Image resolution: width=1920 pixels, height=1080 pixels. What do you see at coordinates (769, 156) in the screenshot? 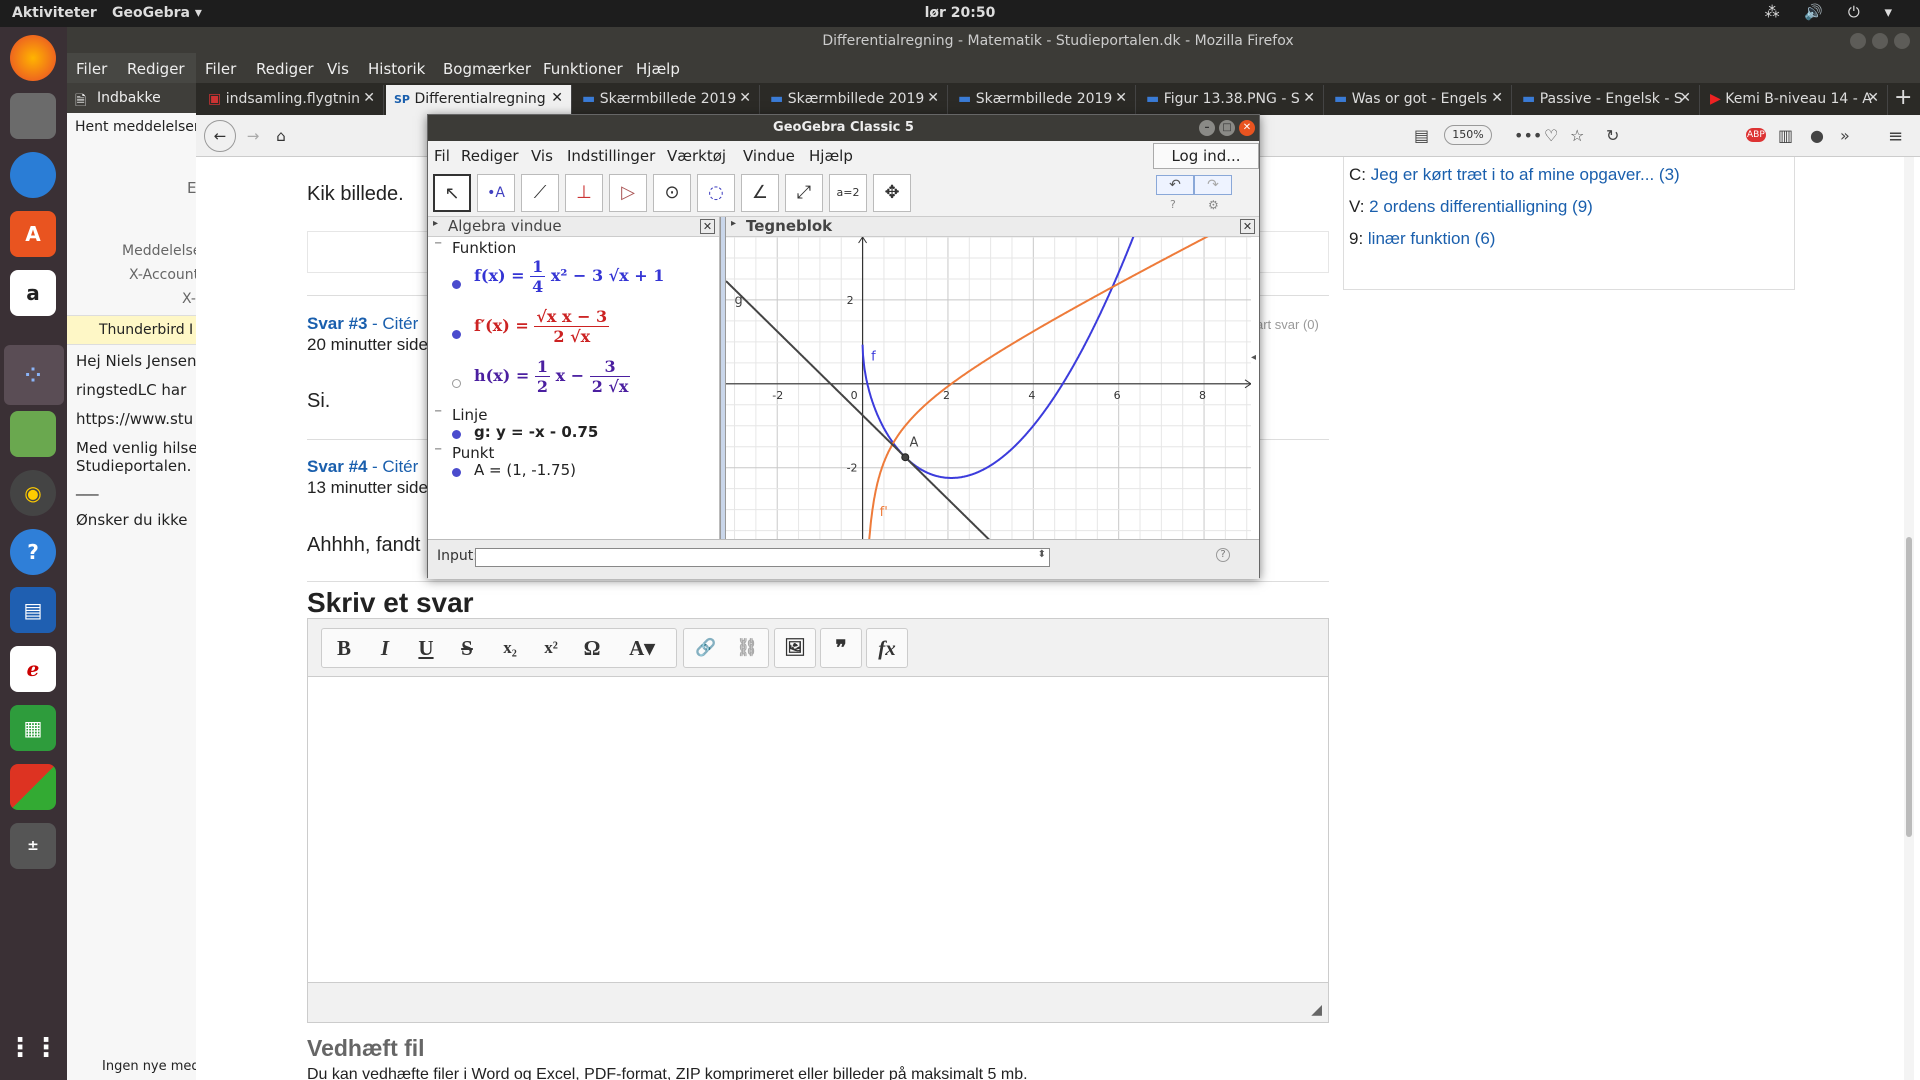
I see `gg-menu-vindue: Vindue` at bounding box center [769, 156].